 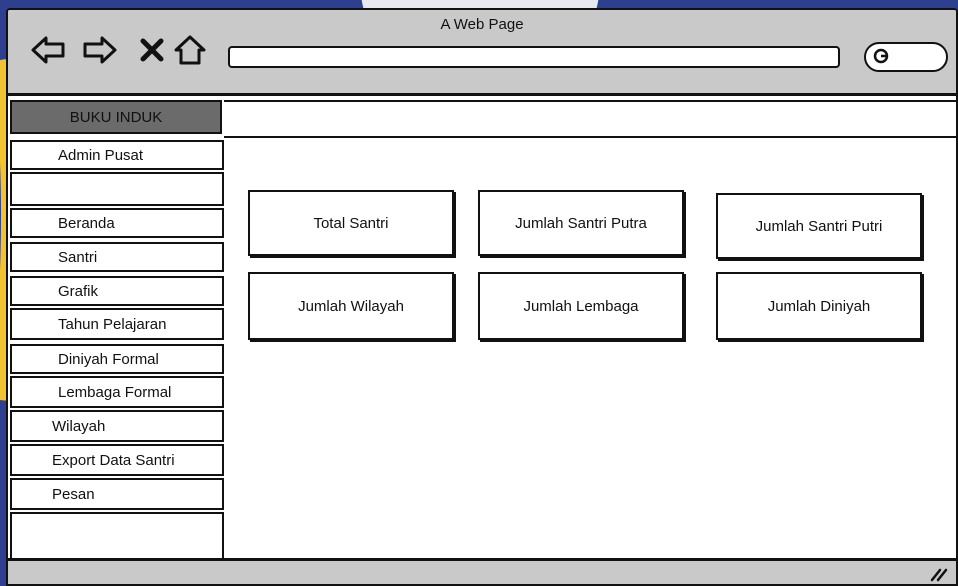 I want to click on arrow-right-icon, so click(x=100, y=50).